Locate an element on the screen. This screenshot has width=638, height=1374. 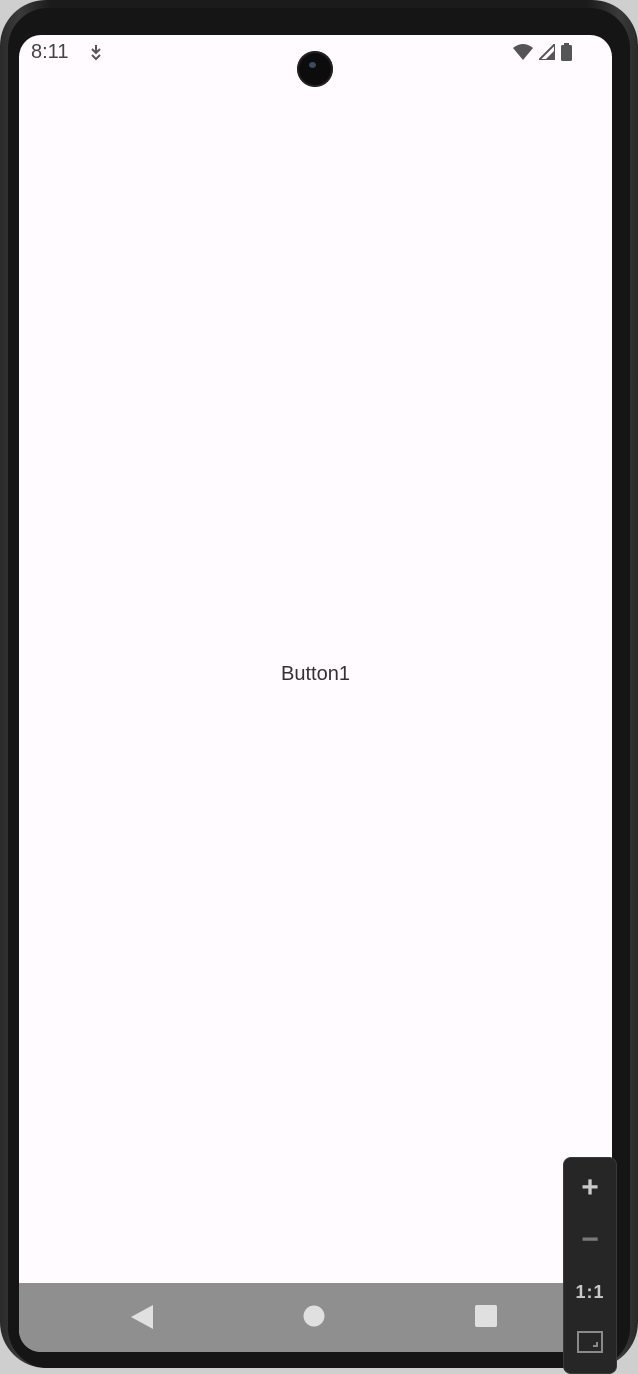
camera-cutout is located at coordinates (315, 69).